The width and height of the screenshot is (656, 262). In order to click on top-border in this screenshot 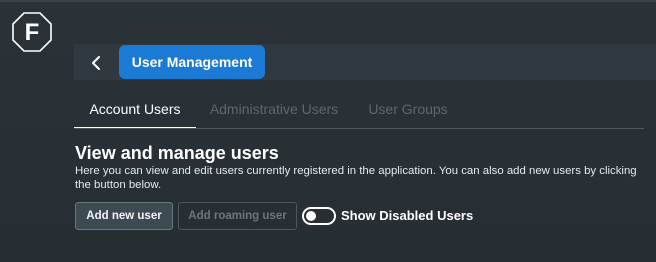, I will do `click(328, 1)`.